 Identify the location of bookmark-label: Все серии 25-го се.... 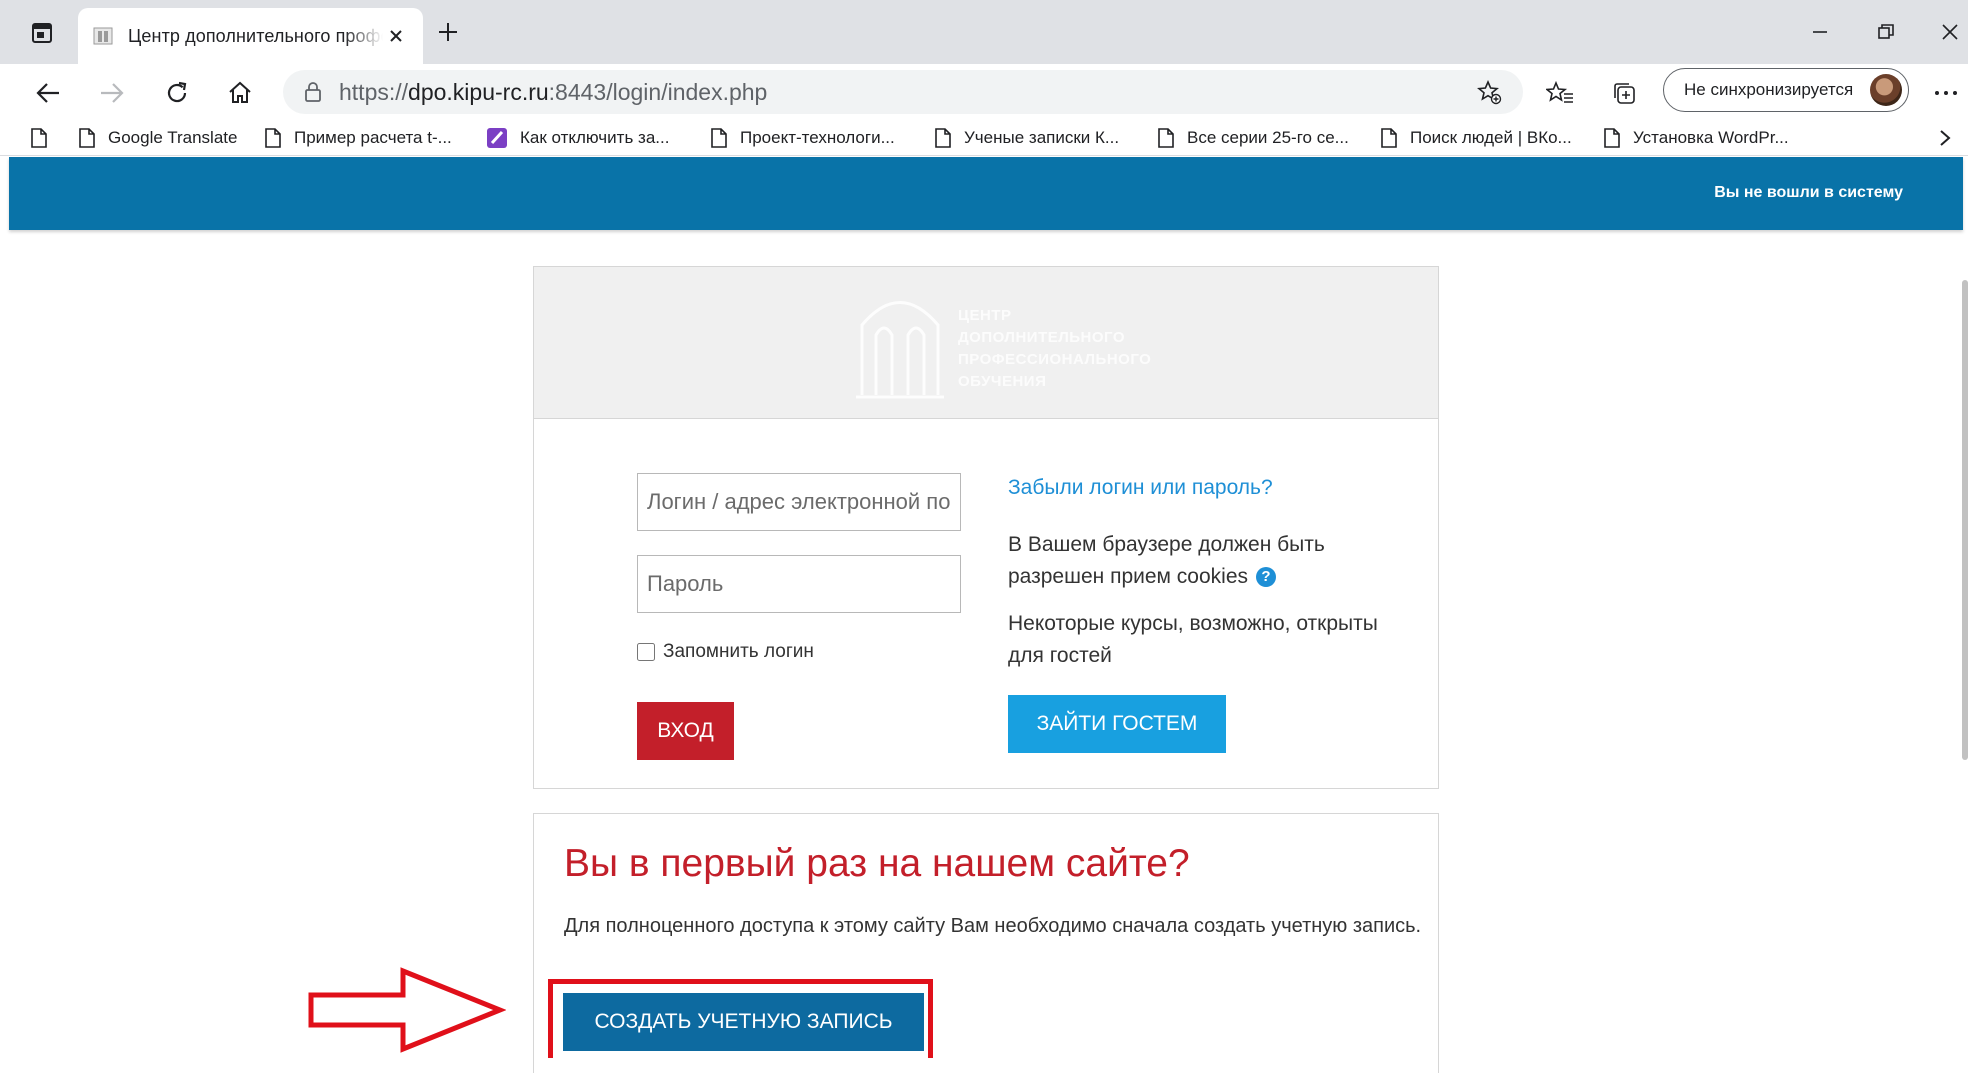
(1268, 137).